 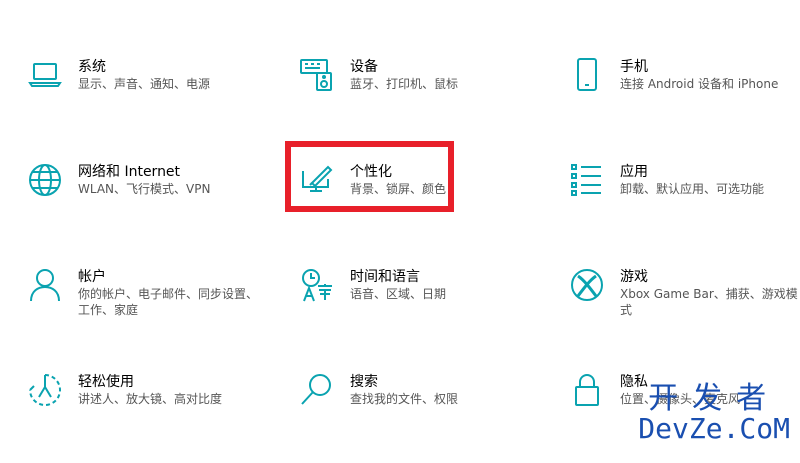 What do you see at coordinates (364, 67) in the screenshot?
I see `tile-title: 设备` at bounding box center [364, 67].